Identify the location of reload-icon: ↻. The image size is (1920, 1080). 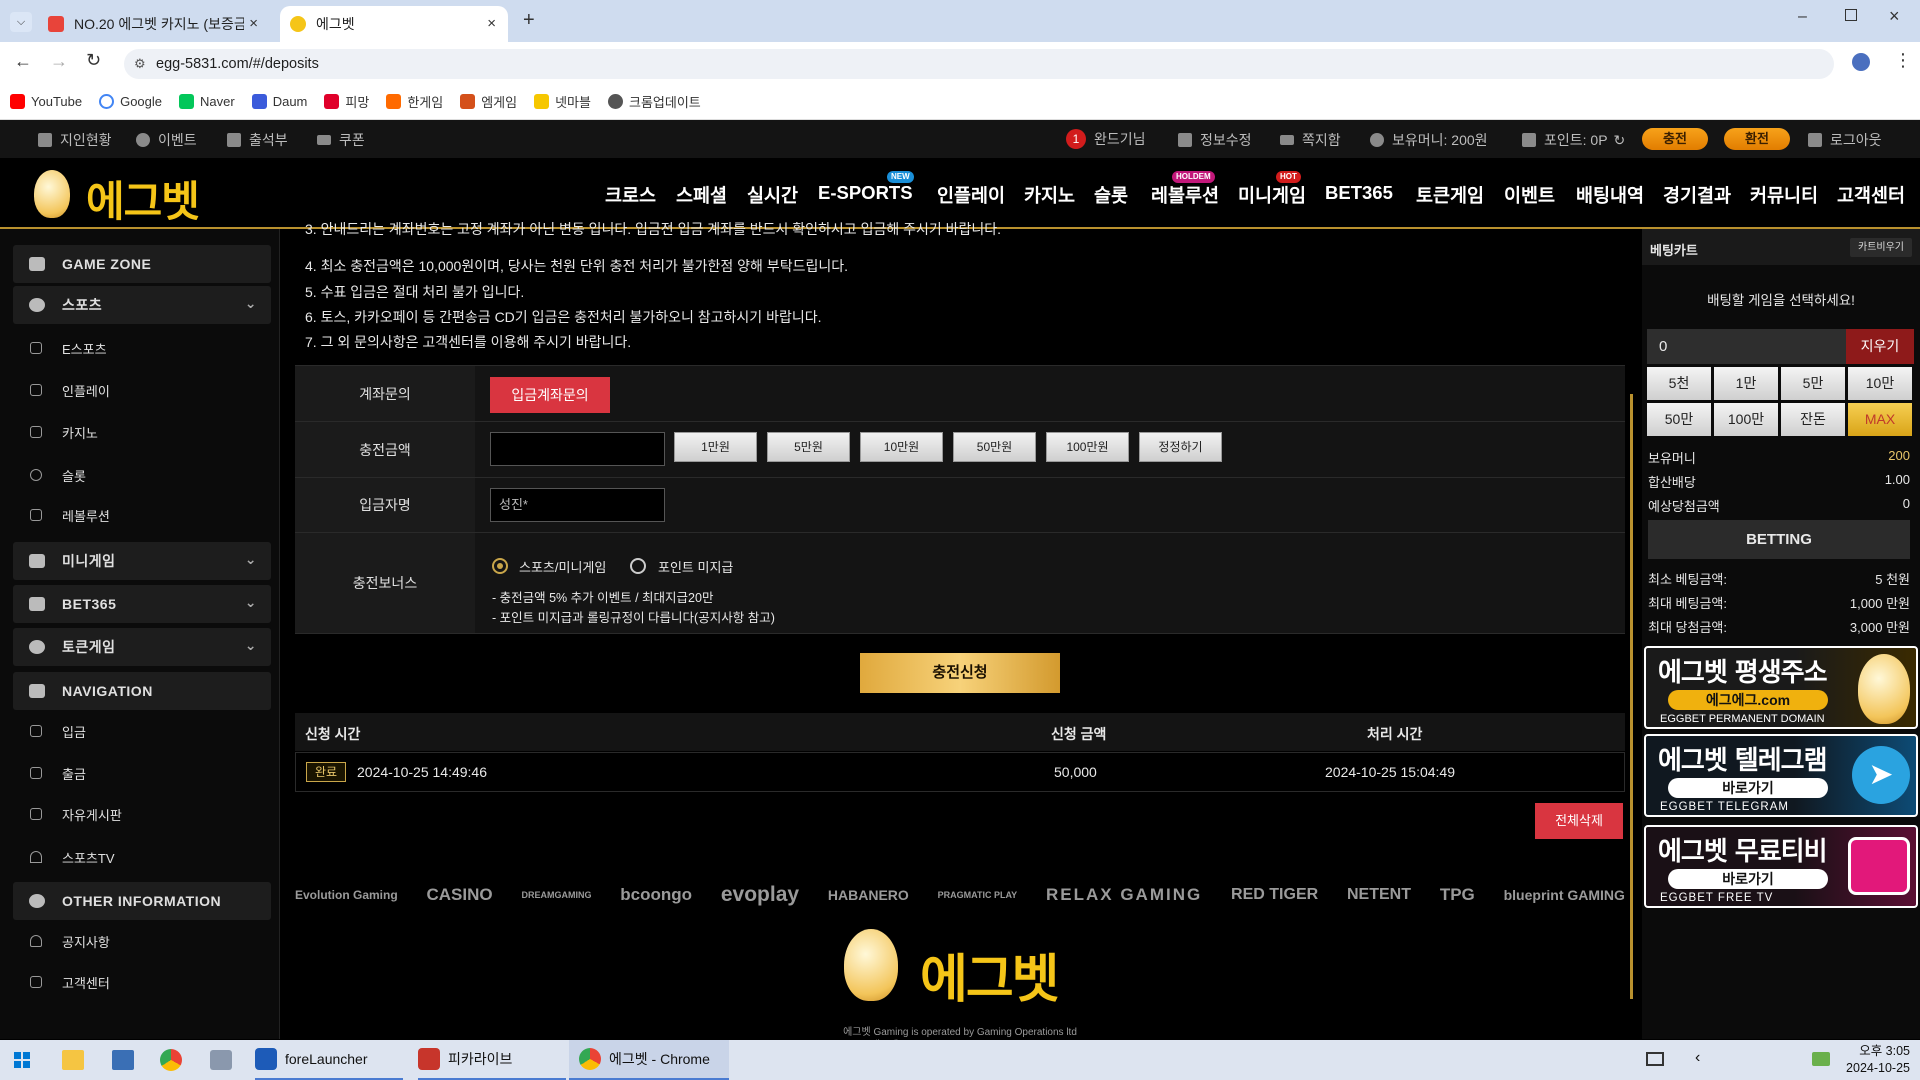
(93, 60).